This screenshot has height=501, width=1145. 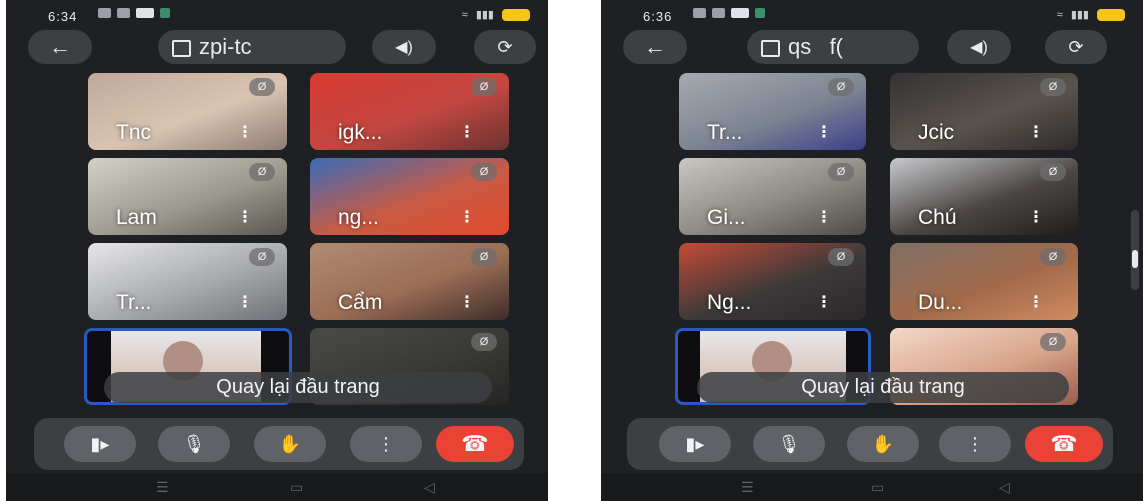 What do you see at coordinates (63, 16) in the screenshot?
I see `status-time: 6:34` at bounding box center [63, 16].